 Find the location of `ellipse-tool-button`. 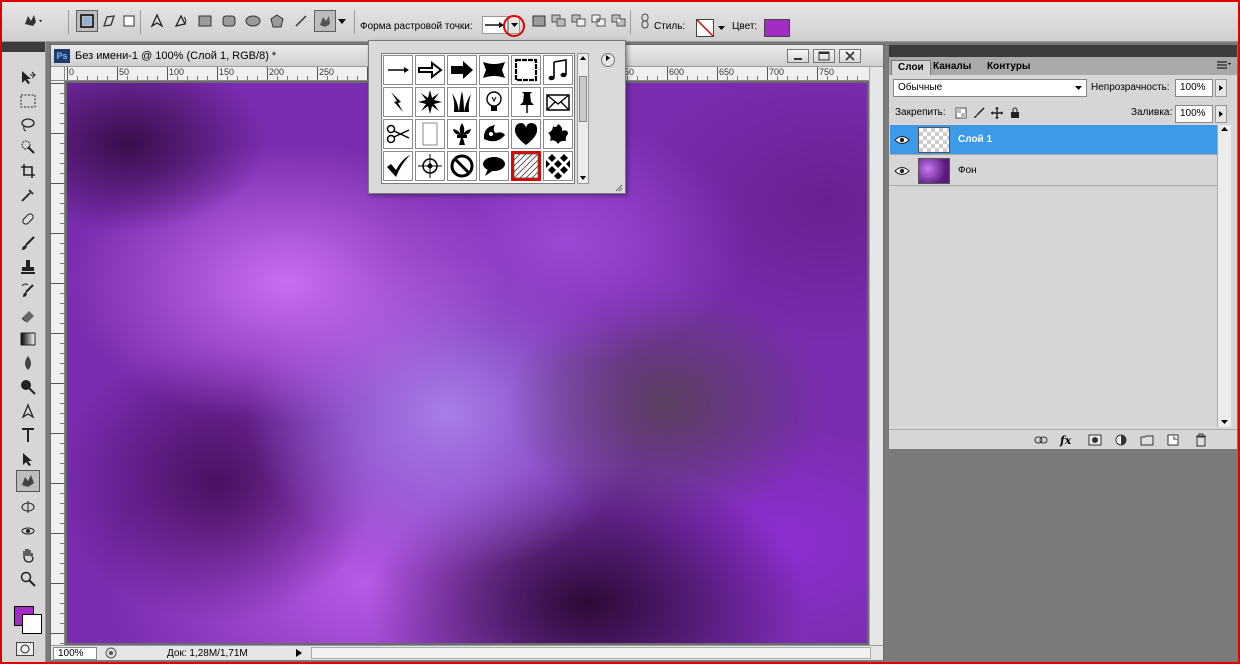

ellipse-tool-button is located at coordinates (253, 21).